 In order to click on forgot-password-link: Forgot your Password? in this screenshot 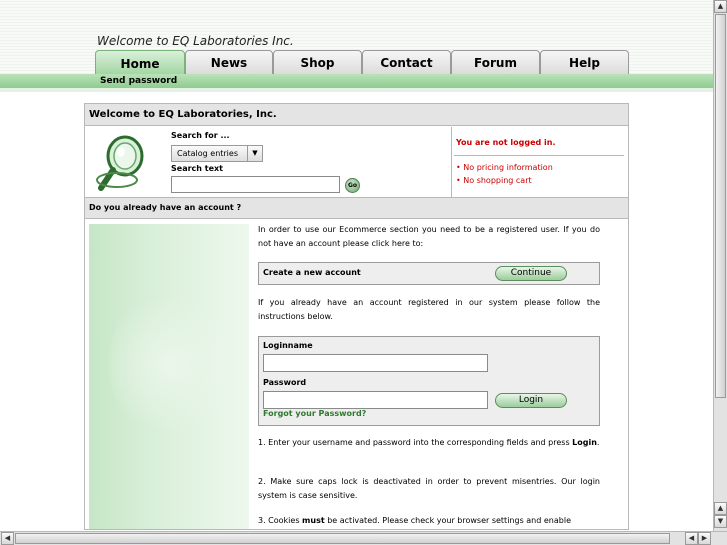, I will do `click(314, 413)`.